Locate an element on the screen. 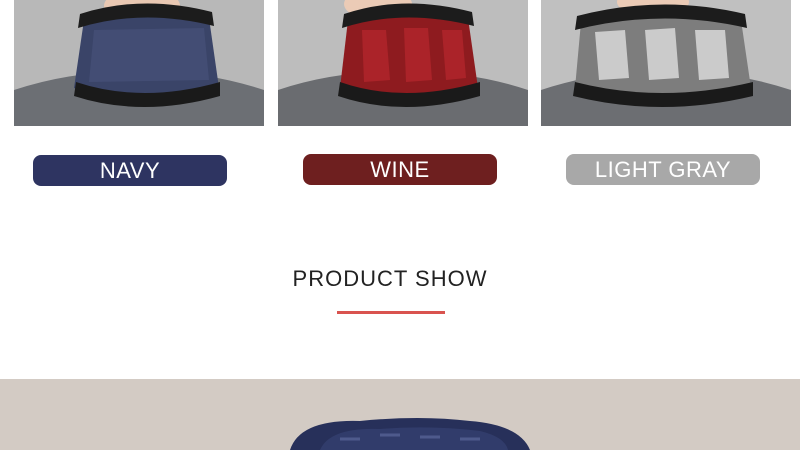 This screenshot has width=800, height=450. section-divider is located at coordinates (391, 312).